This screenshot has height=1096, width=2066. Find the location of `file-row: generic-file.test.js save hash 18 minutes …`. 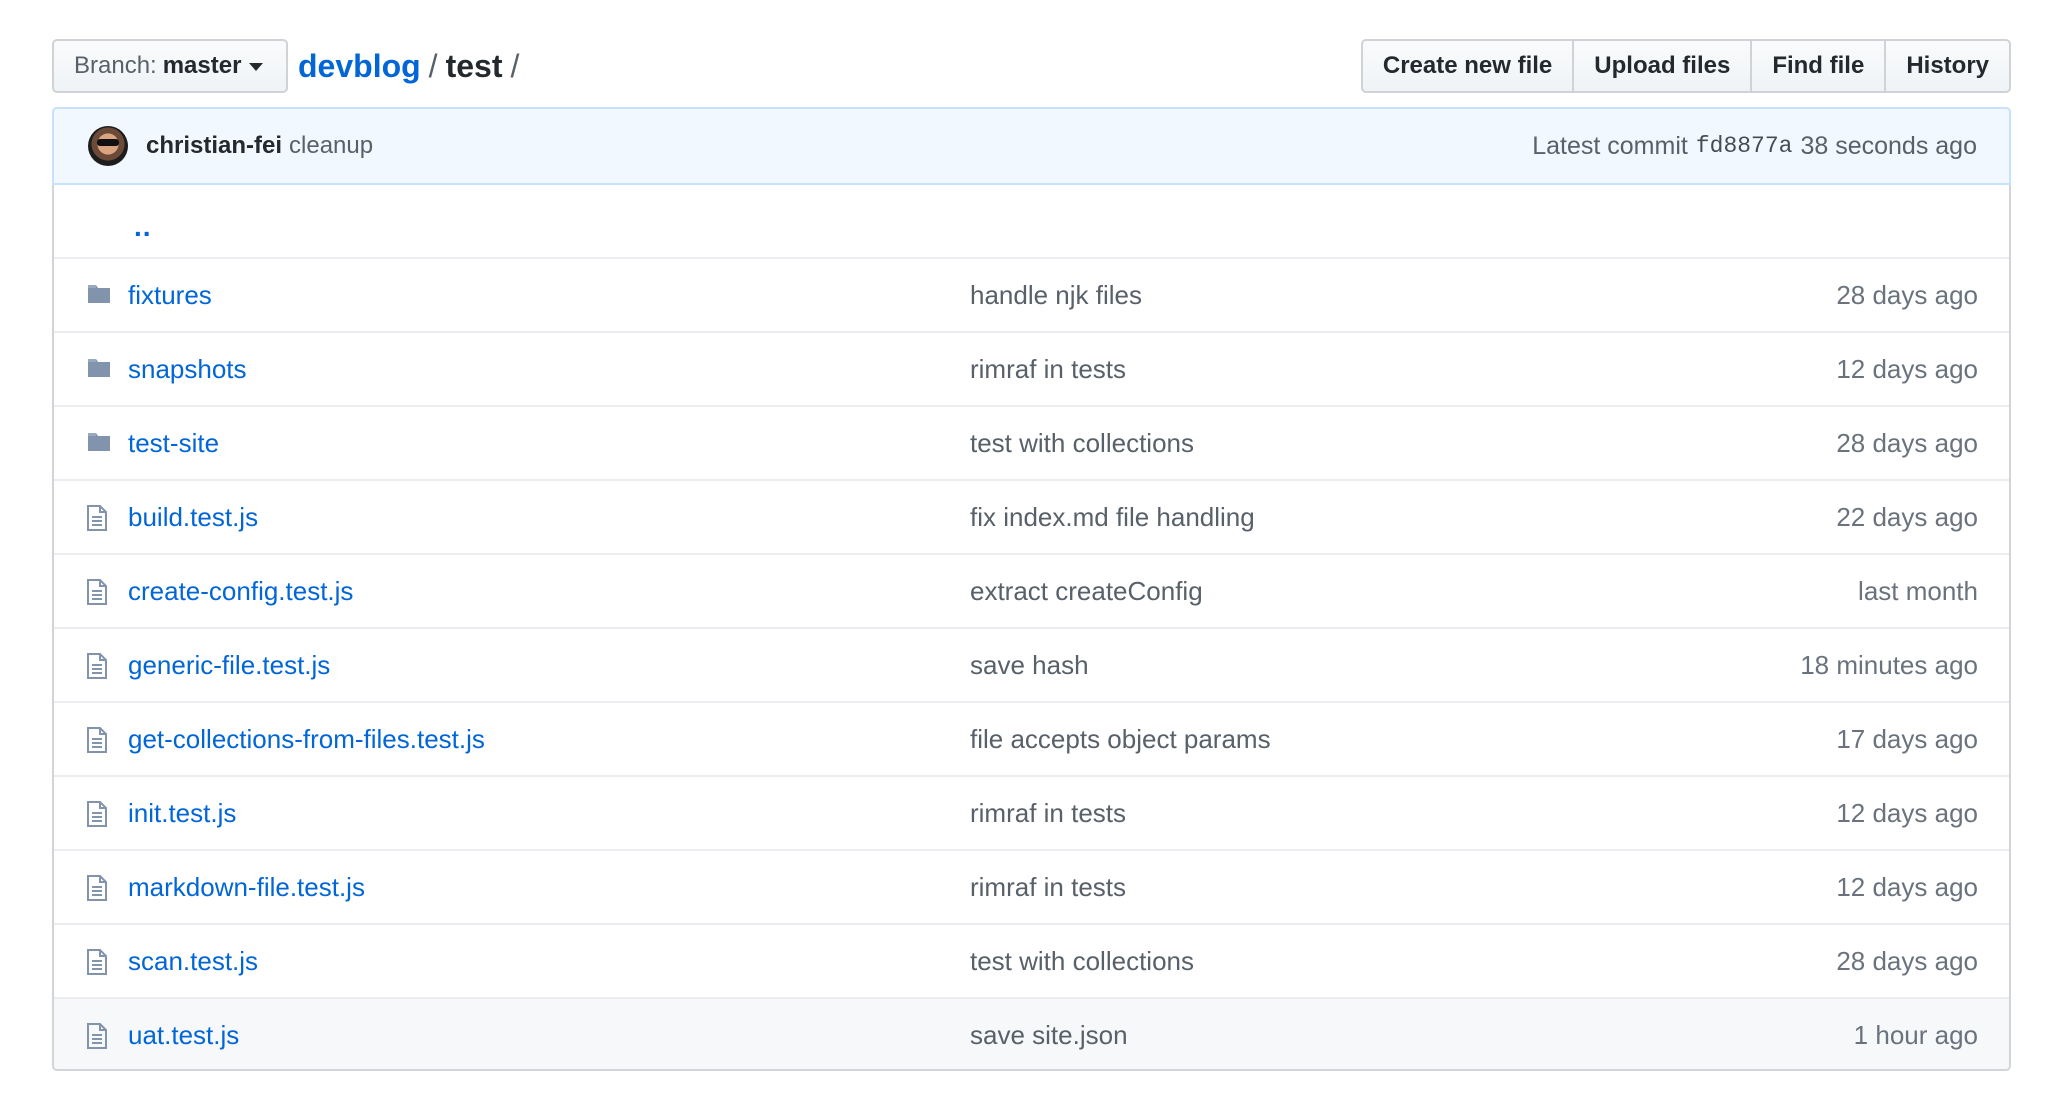

file-row: generic-file.test.js save hash 18 minutes … is located at coordinates (1031, 664).